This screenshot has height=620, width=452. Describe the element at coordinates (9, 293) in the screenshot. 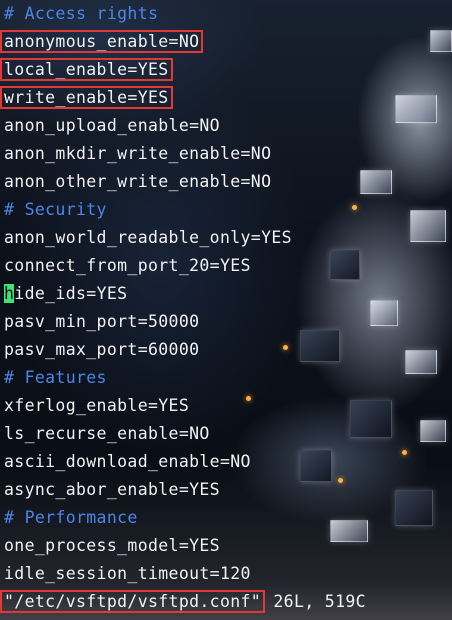

I see `text-cursor: h` at that location.